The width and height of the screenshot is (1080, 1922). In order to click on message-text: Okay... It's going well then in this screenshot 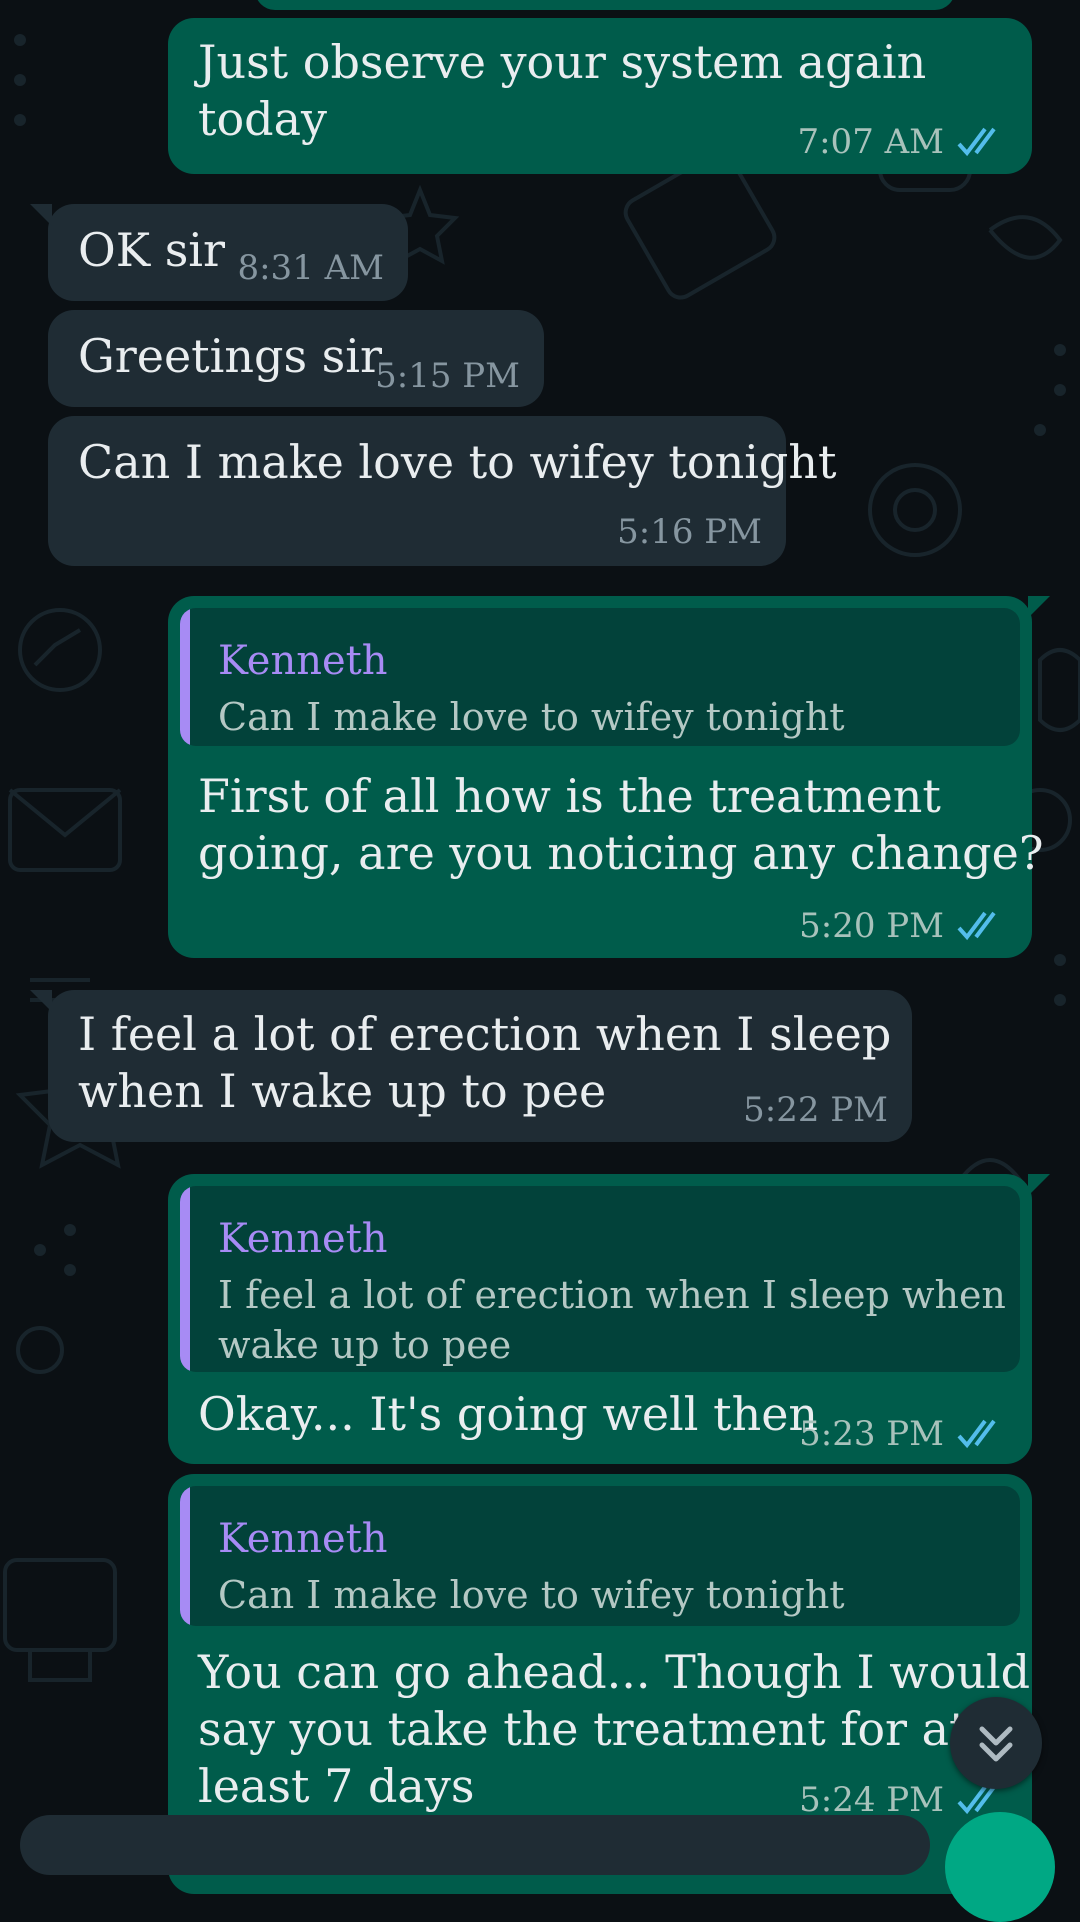, I will do `click(508, 1414)`.